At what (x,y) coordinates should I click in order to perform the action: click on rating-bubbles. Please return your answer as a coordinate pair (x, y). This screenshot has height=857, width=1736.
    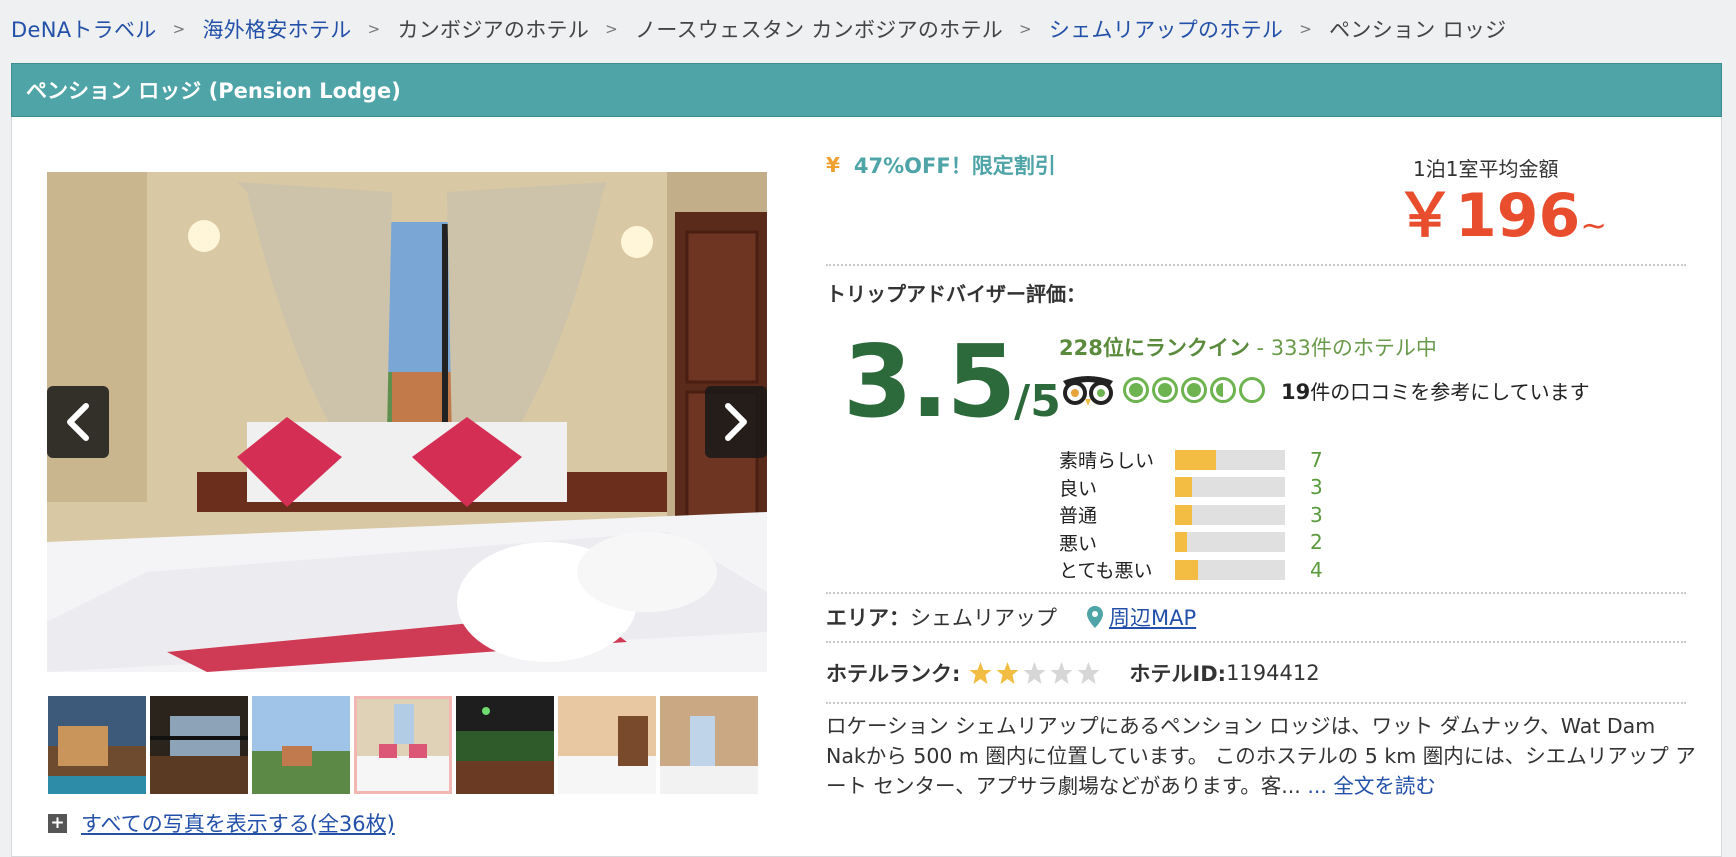
    Looking at the image, I should click on (1194, 390).